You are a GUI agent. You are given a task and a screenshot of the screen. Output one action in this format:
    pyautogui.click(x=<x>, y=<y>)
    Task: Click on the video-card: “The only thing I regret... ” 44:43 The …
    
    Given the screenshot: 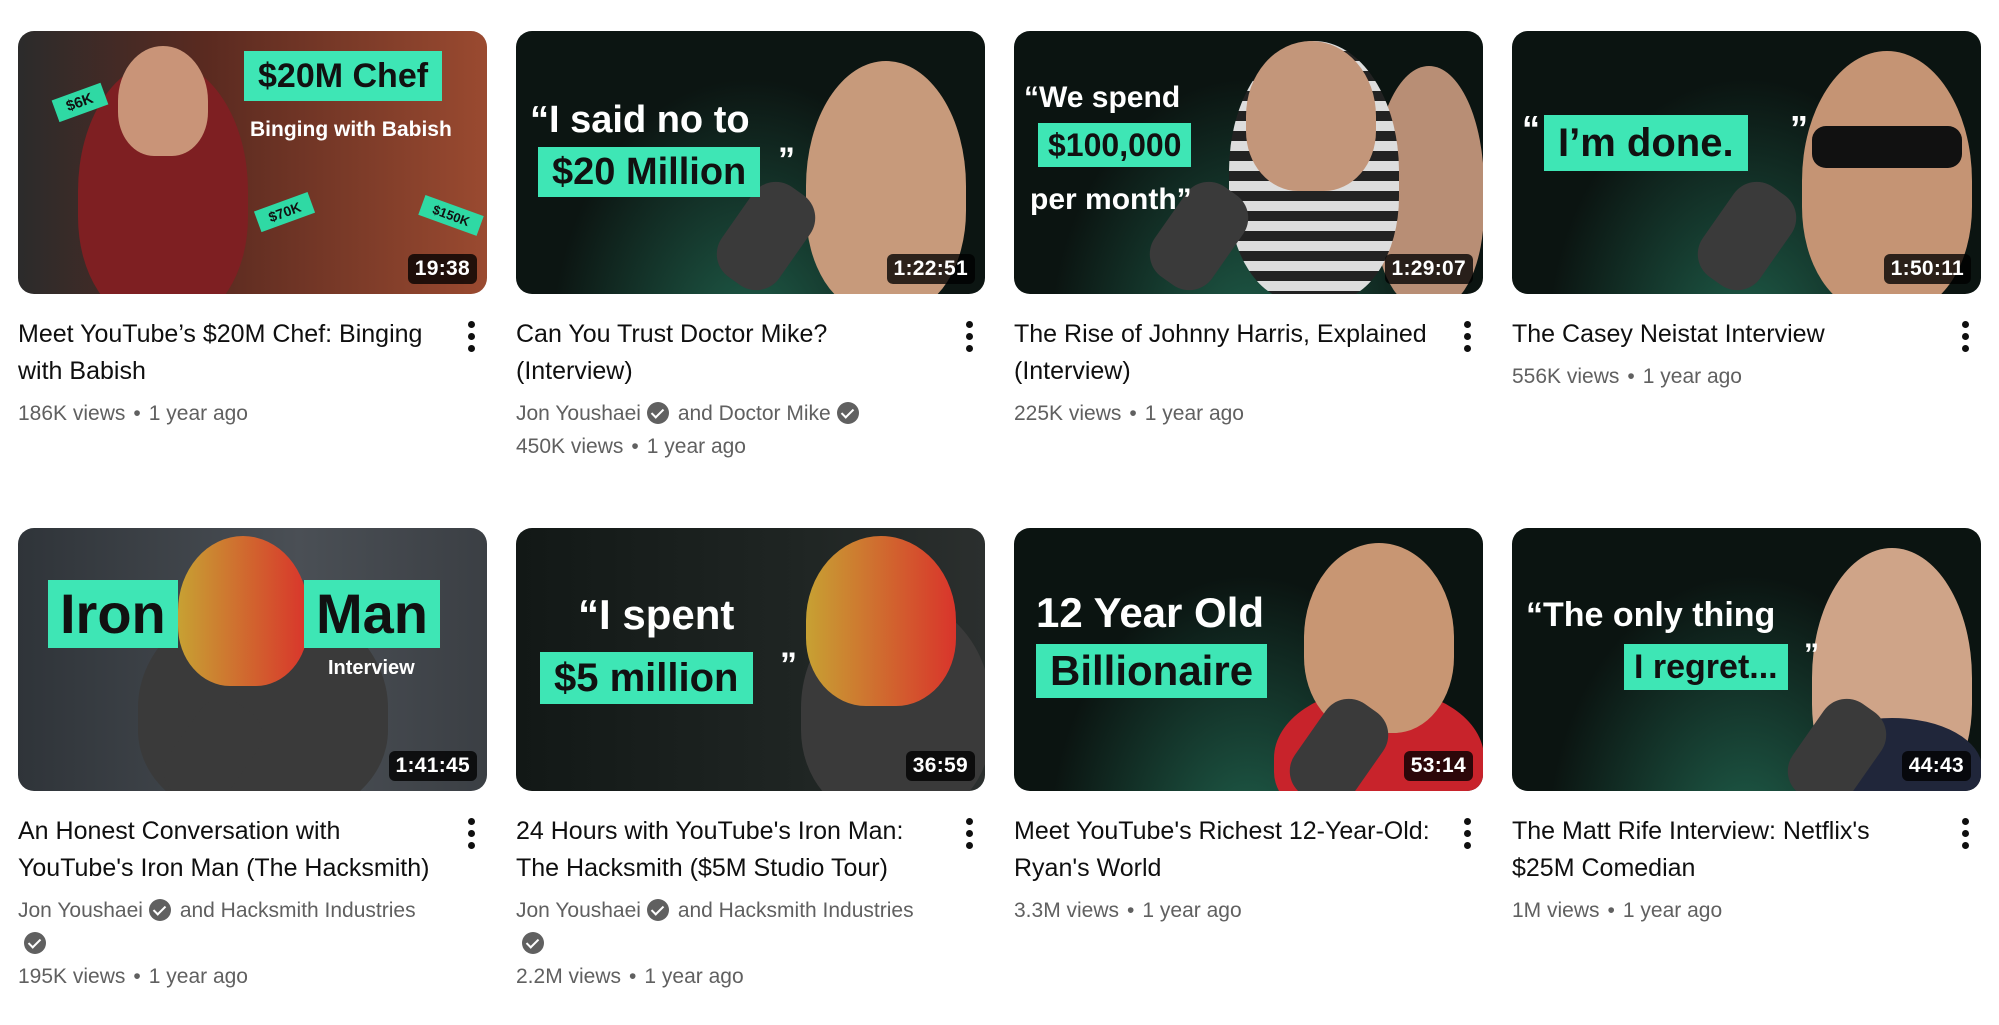 What is the action you would take?
    pyautogui.click(x=1746, y=776)
    